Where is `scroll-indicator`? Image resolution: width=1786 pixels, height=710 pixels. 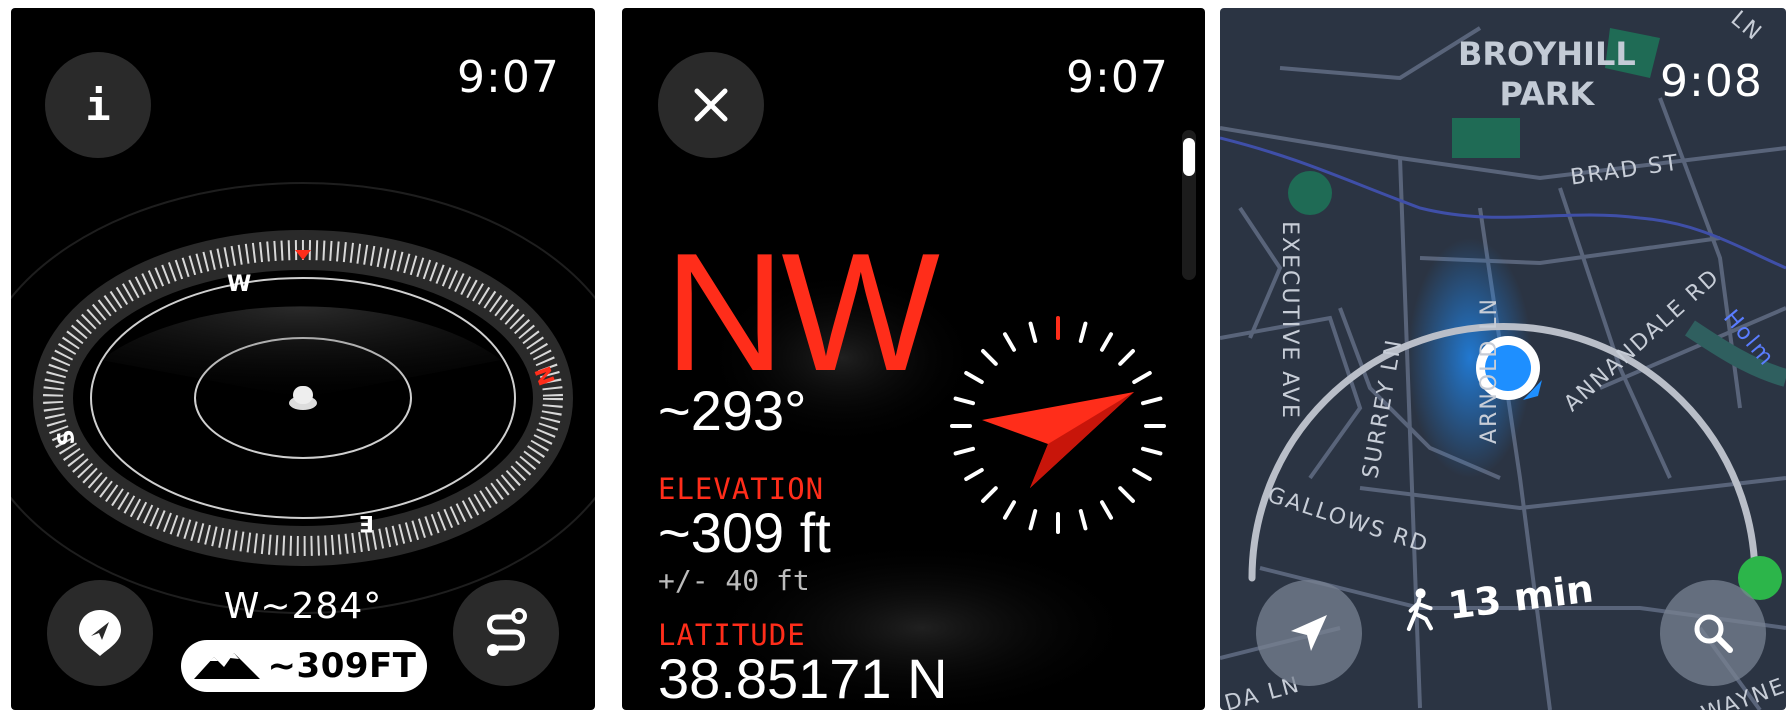
scroll-indicator is located at coordinates (1189, 205).